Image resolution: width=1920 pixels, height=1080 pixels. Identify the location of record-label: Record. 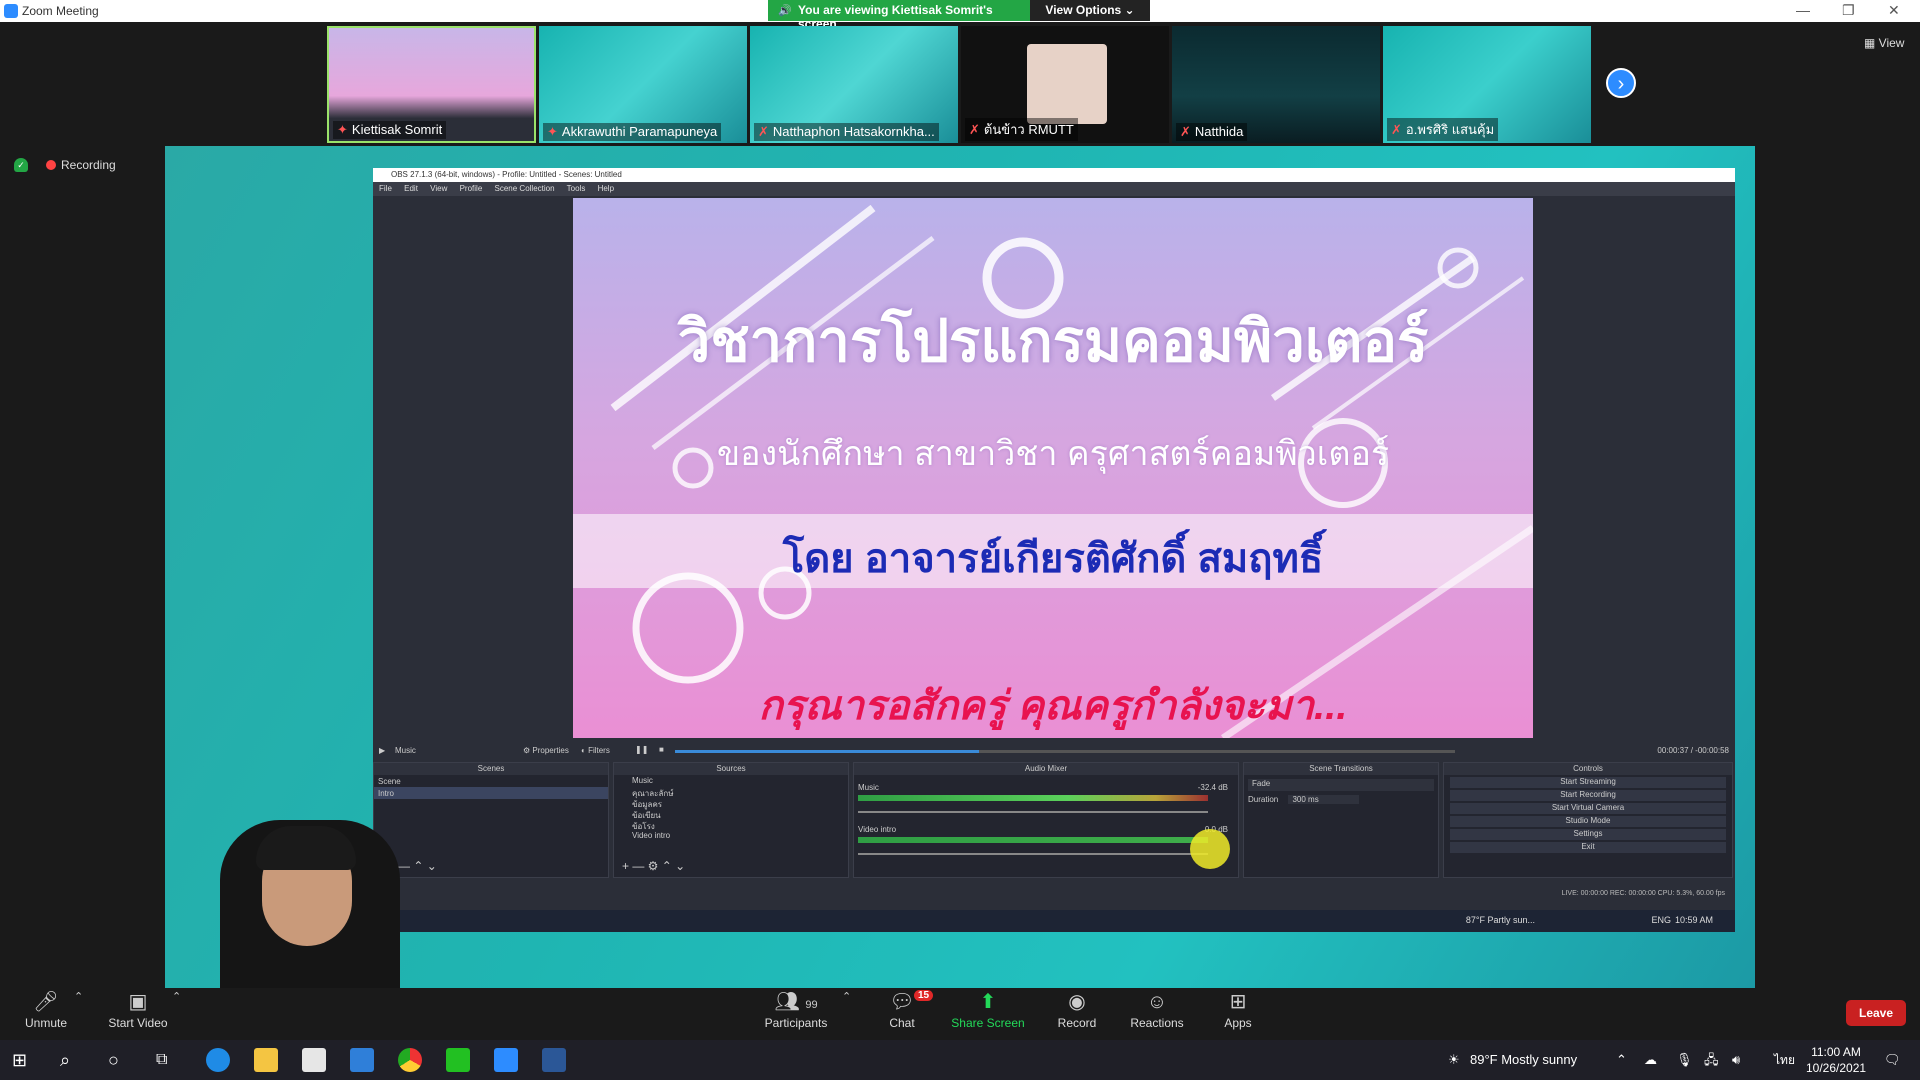
(1077, 1023).